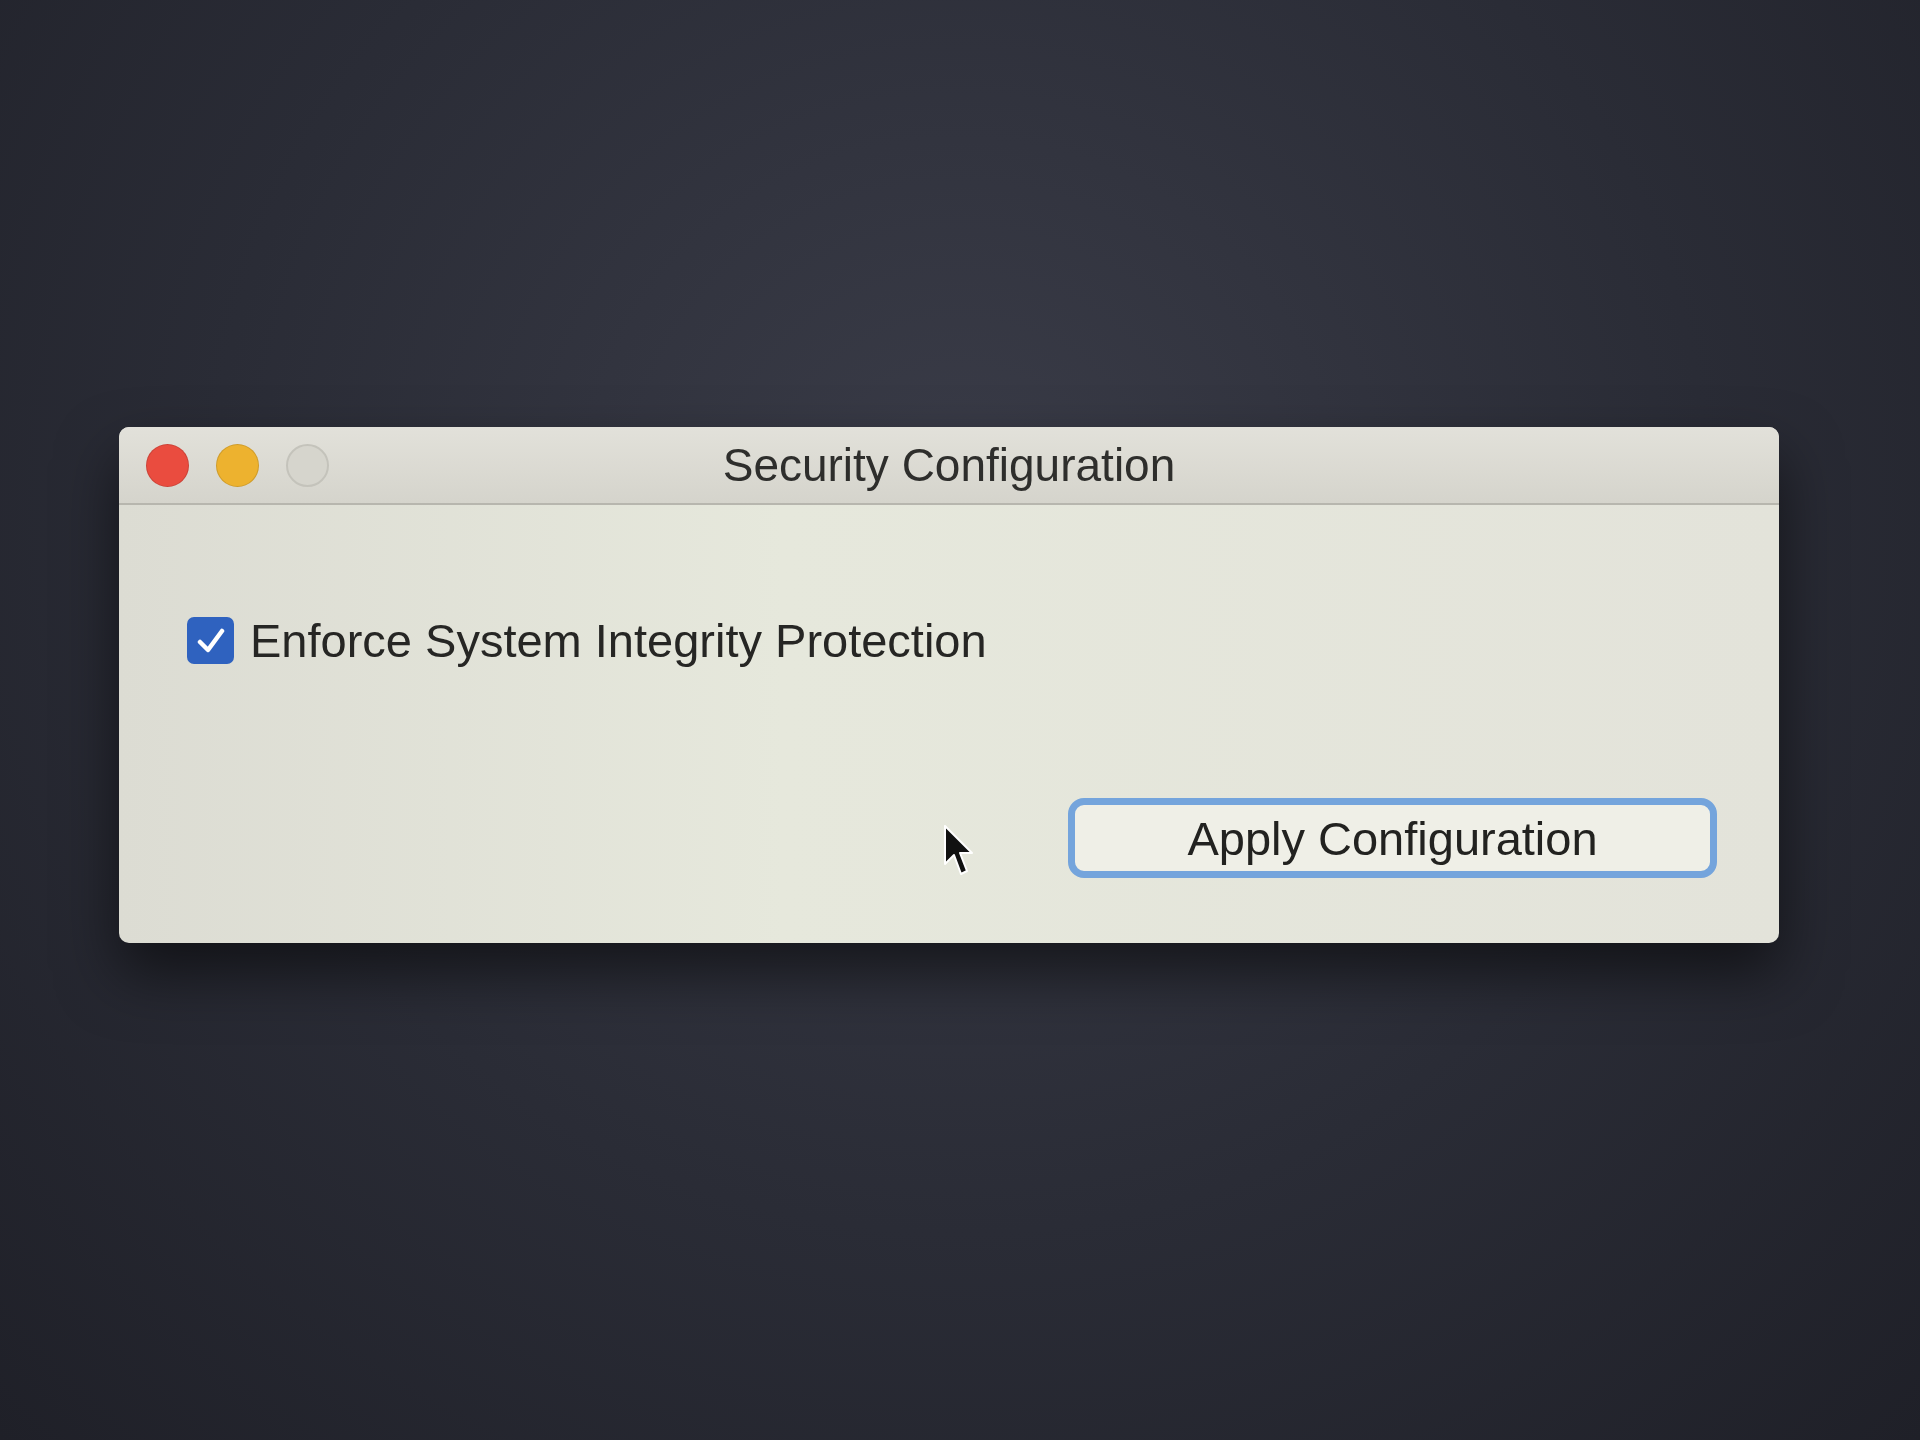 The image size is (1920, 1440). I want to click on minimize-button, so click(237, 465).